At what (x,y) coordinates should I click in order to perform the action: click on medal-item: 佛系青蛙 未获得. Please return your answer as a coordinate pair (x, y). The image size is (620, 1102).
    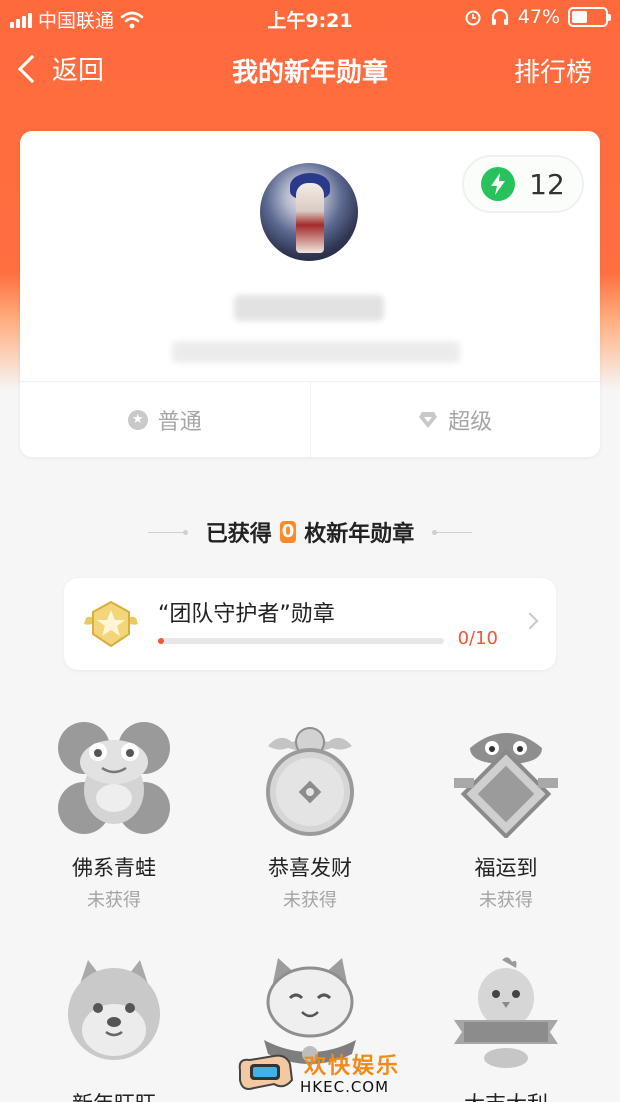
    Looking at the image, I should click on (114, 815).